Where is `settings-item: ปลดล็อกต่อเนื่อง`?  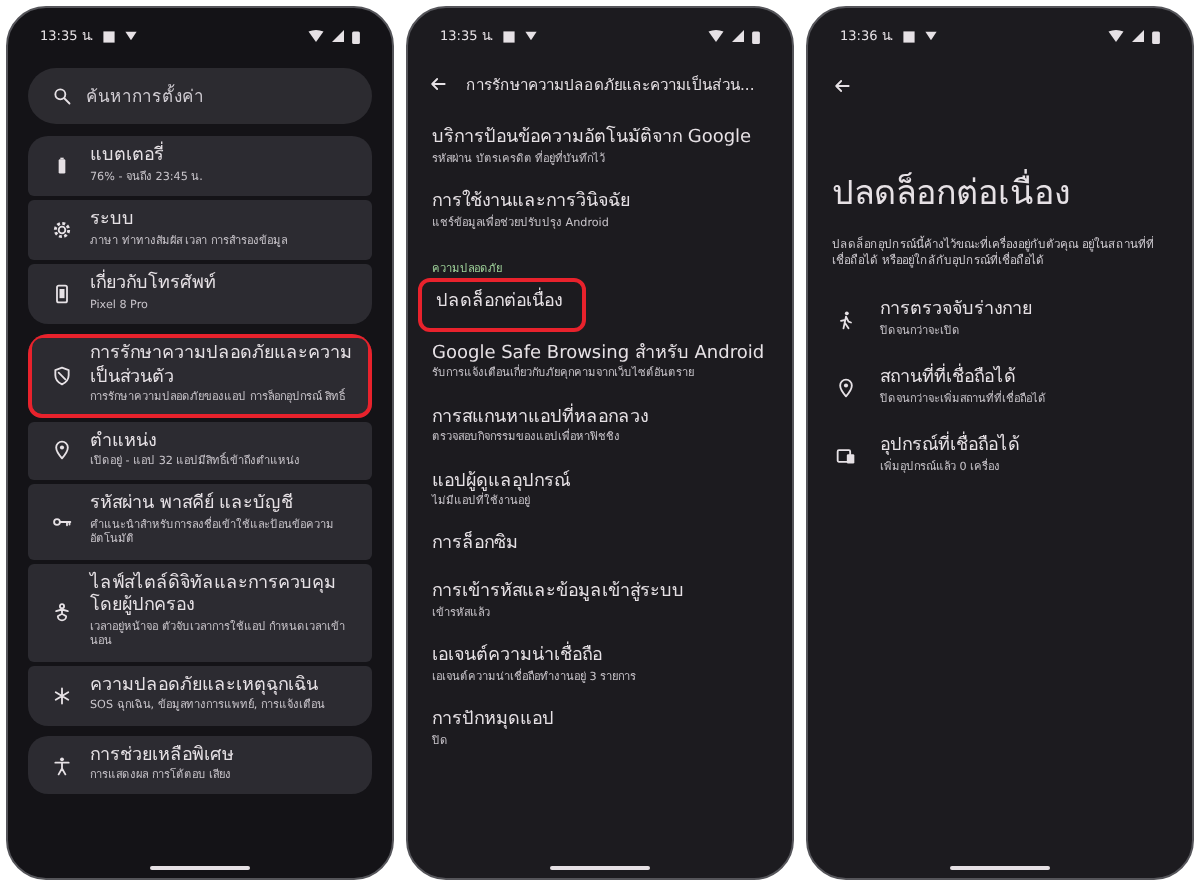
settings-item: ปลดล็อกต่อเนื่อง is located at coordinates (502, 304).